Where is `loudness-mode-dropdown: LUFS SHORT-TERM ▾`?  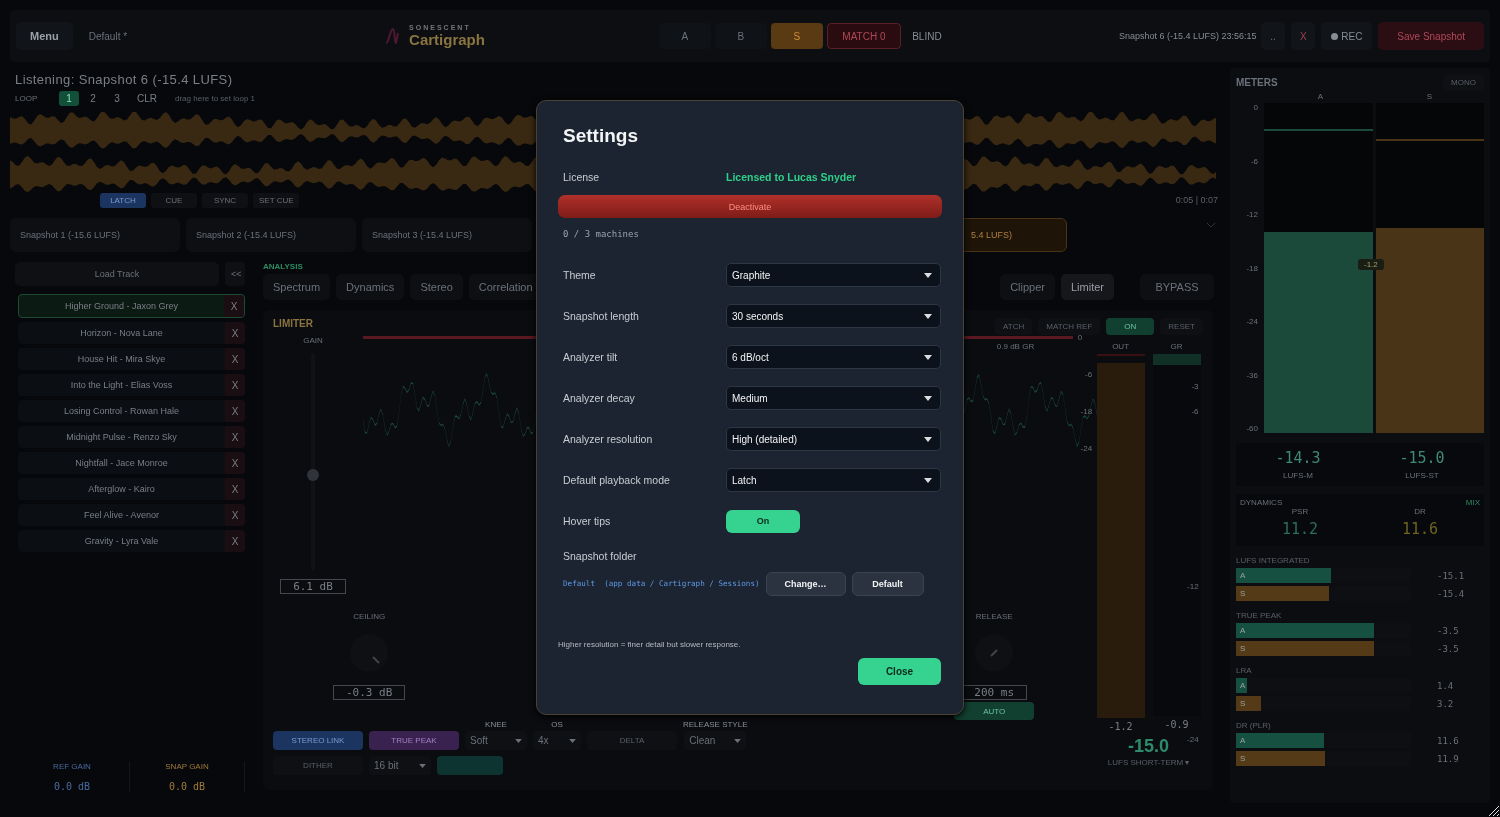
loudness-mode-dropdown: LUFS SHORT-TERM ▾ is located at coordinates (1148, 762).